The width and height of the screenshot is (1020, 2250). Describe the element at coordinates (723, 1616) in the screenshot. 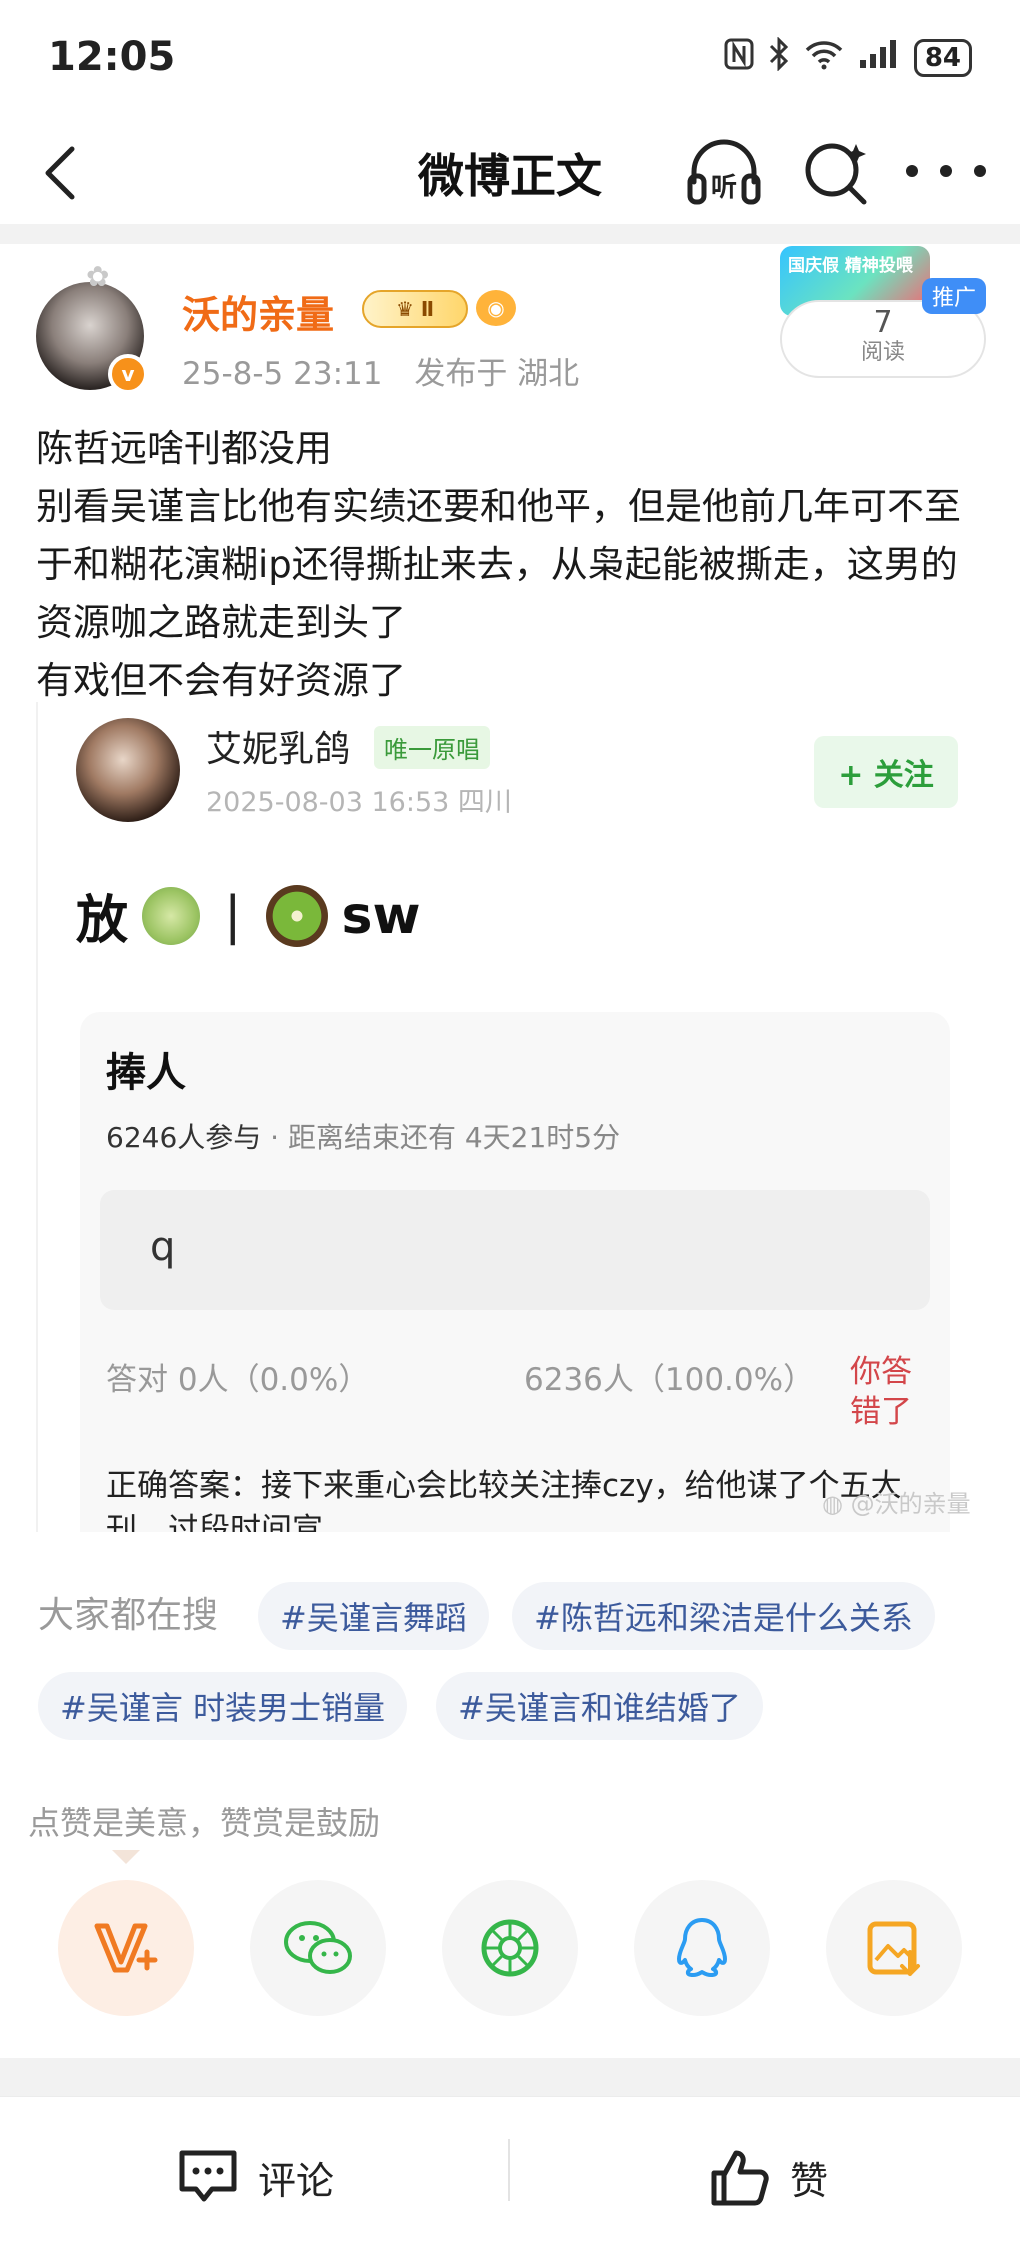

I see `hot-search-tag: #陈哲远和梁洁是什么关系` at that location.